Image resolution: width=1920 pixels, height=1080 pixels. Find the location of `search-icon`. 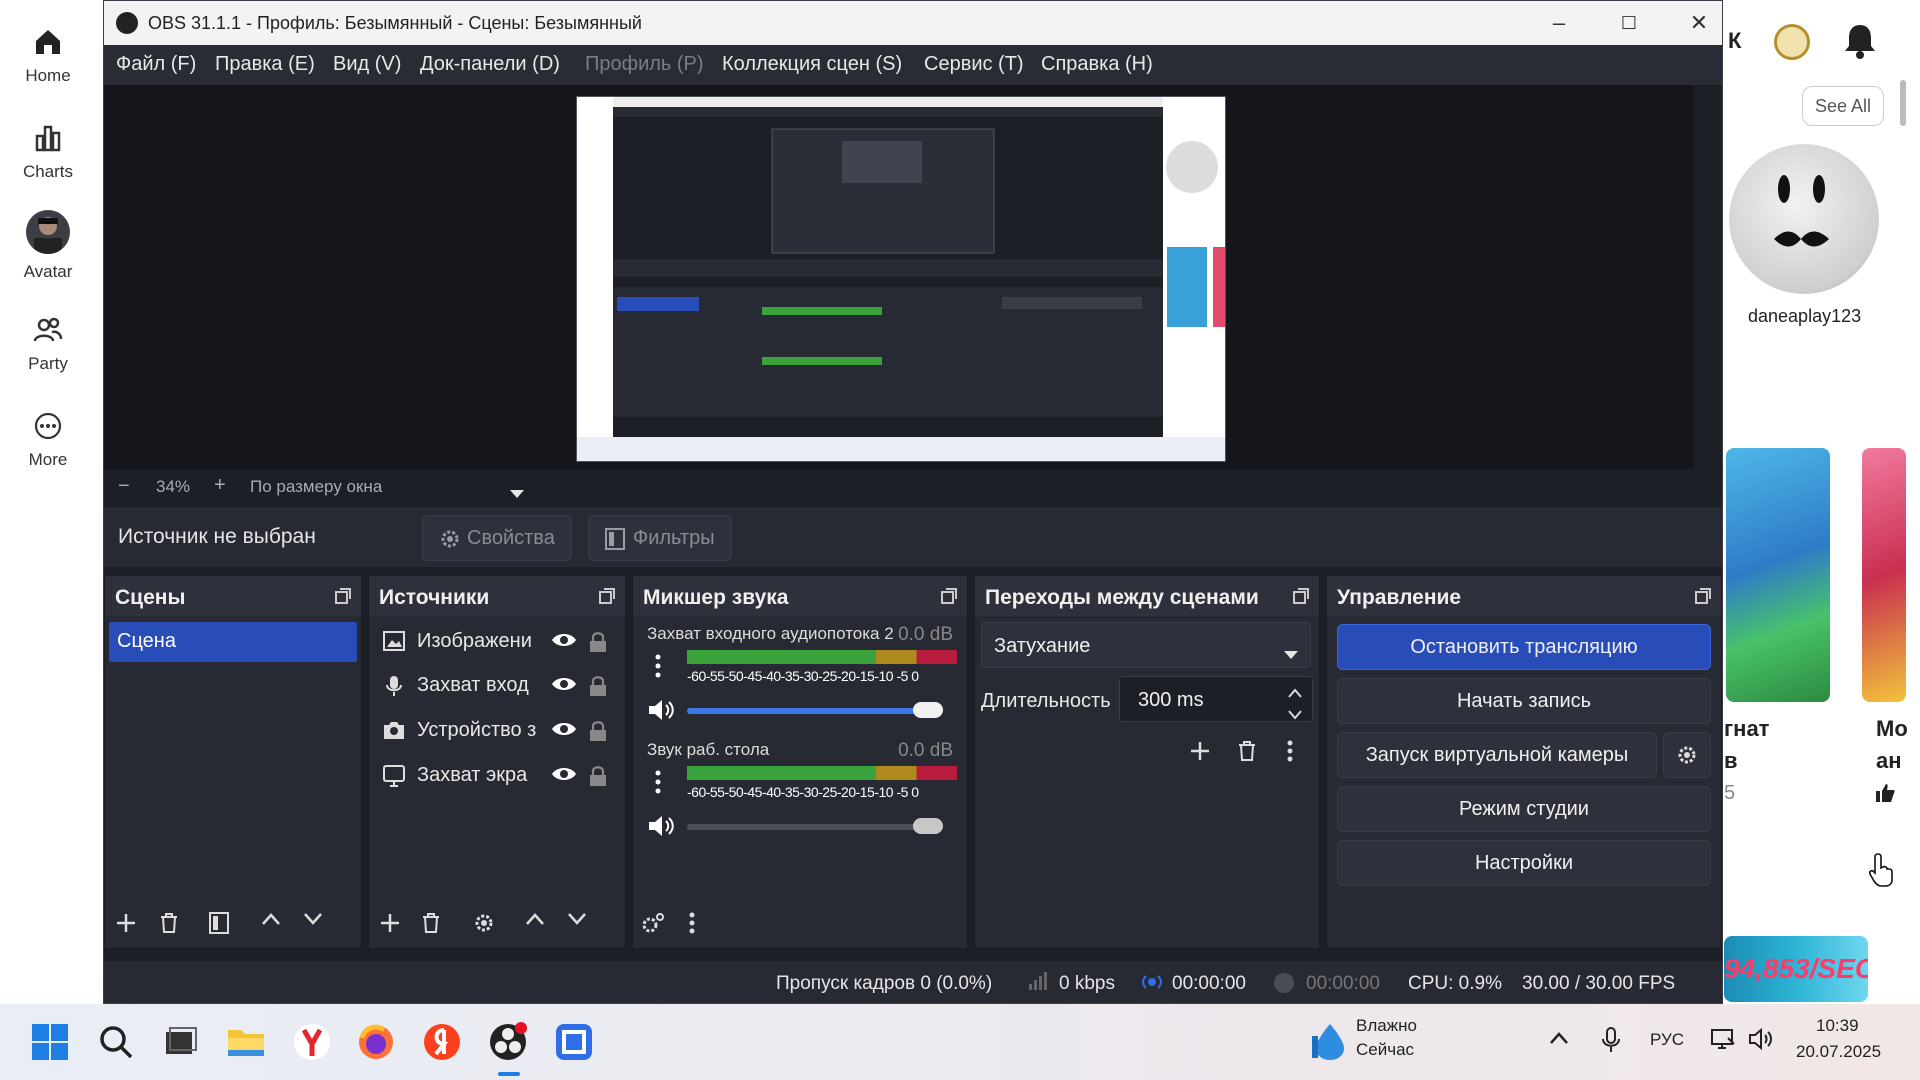

search-icon is located at coordinates (116, 1042).